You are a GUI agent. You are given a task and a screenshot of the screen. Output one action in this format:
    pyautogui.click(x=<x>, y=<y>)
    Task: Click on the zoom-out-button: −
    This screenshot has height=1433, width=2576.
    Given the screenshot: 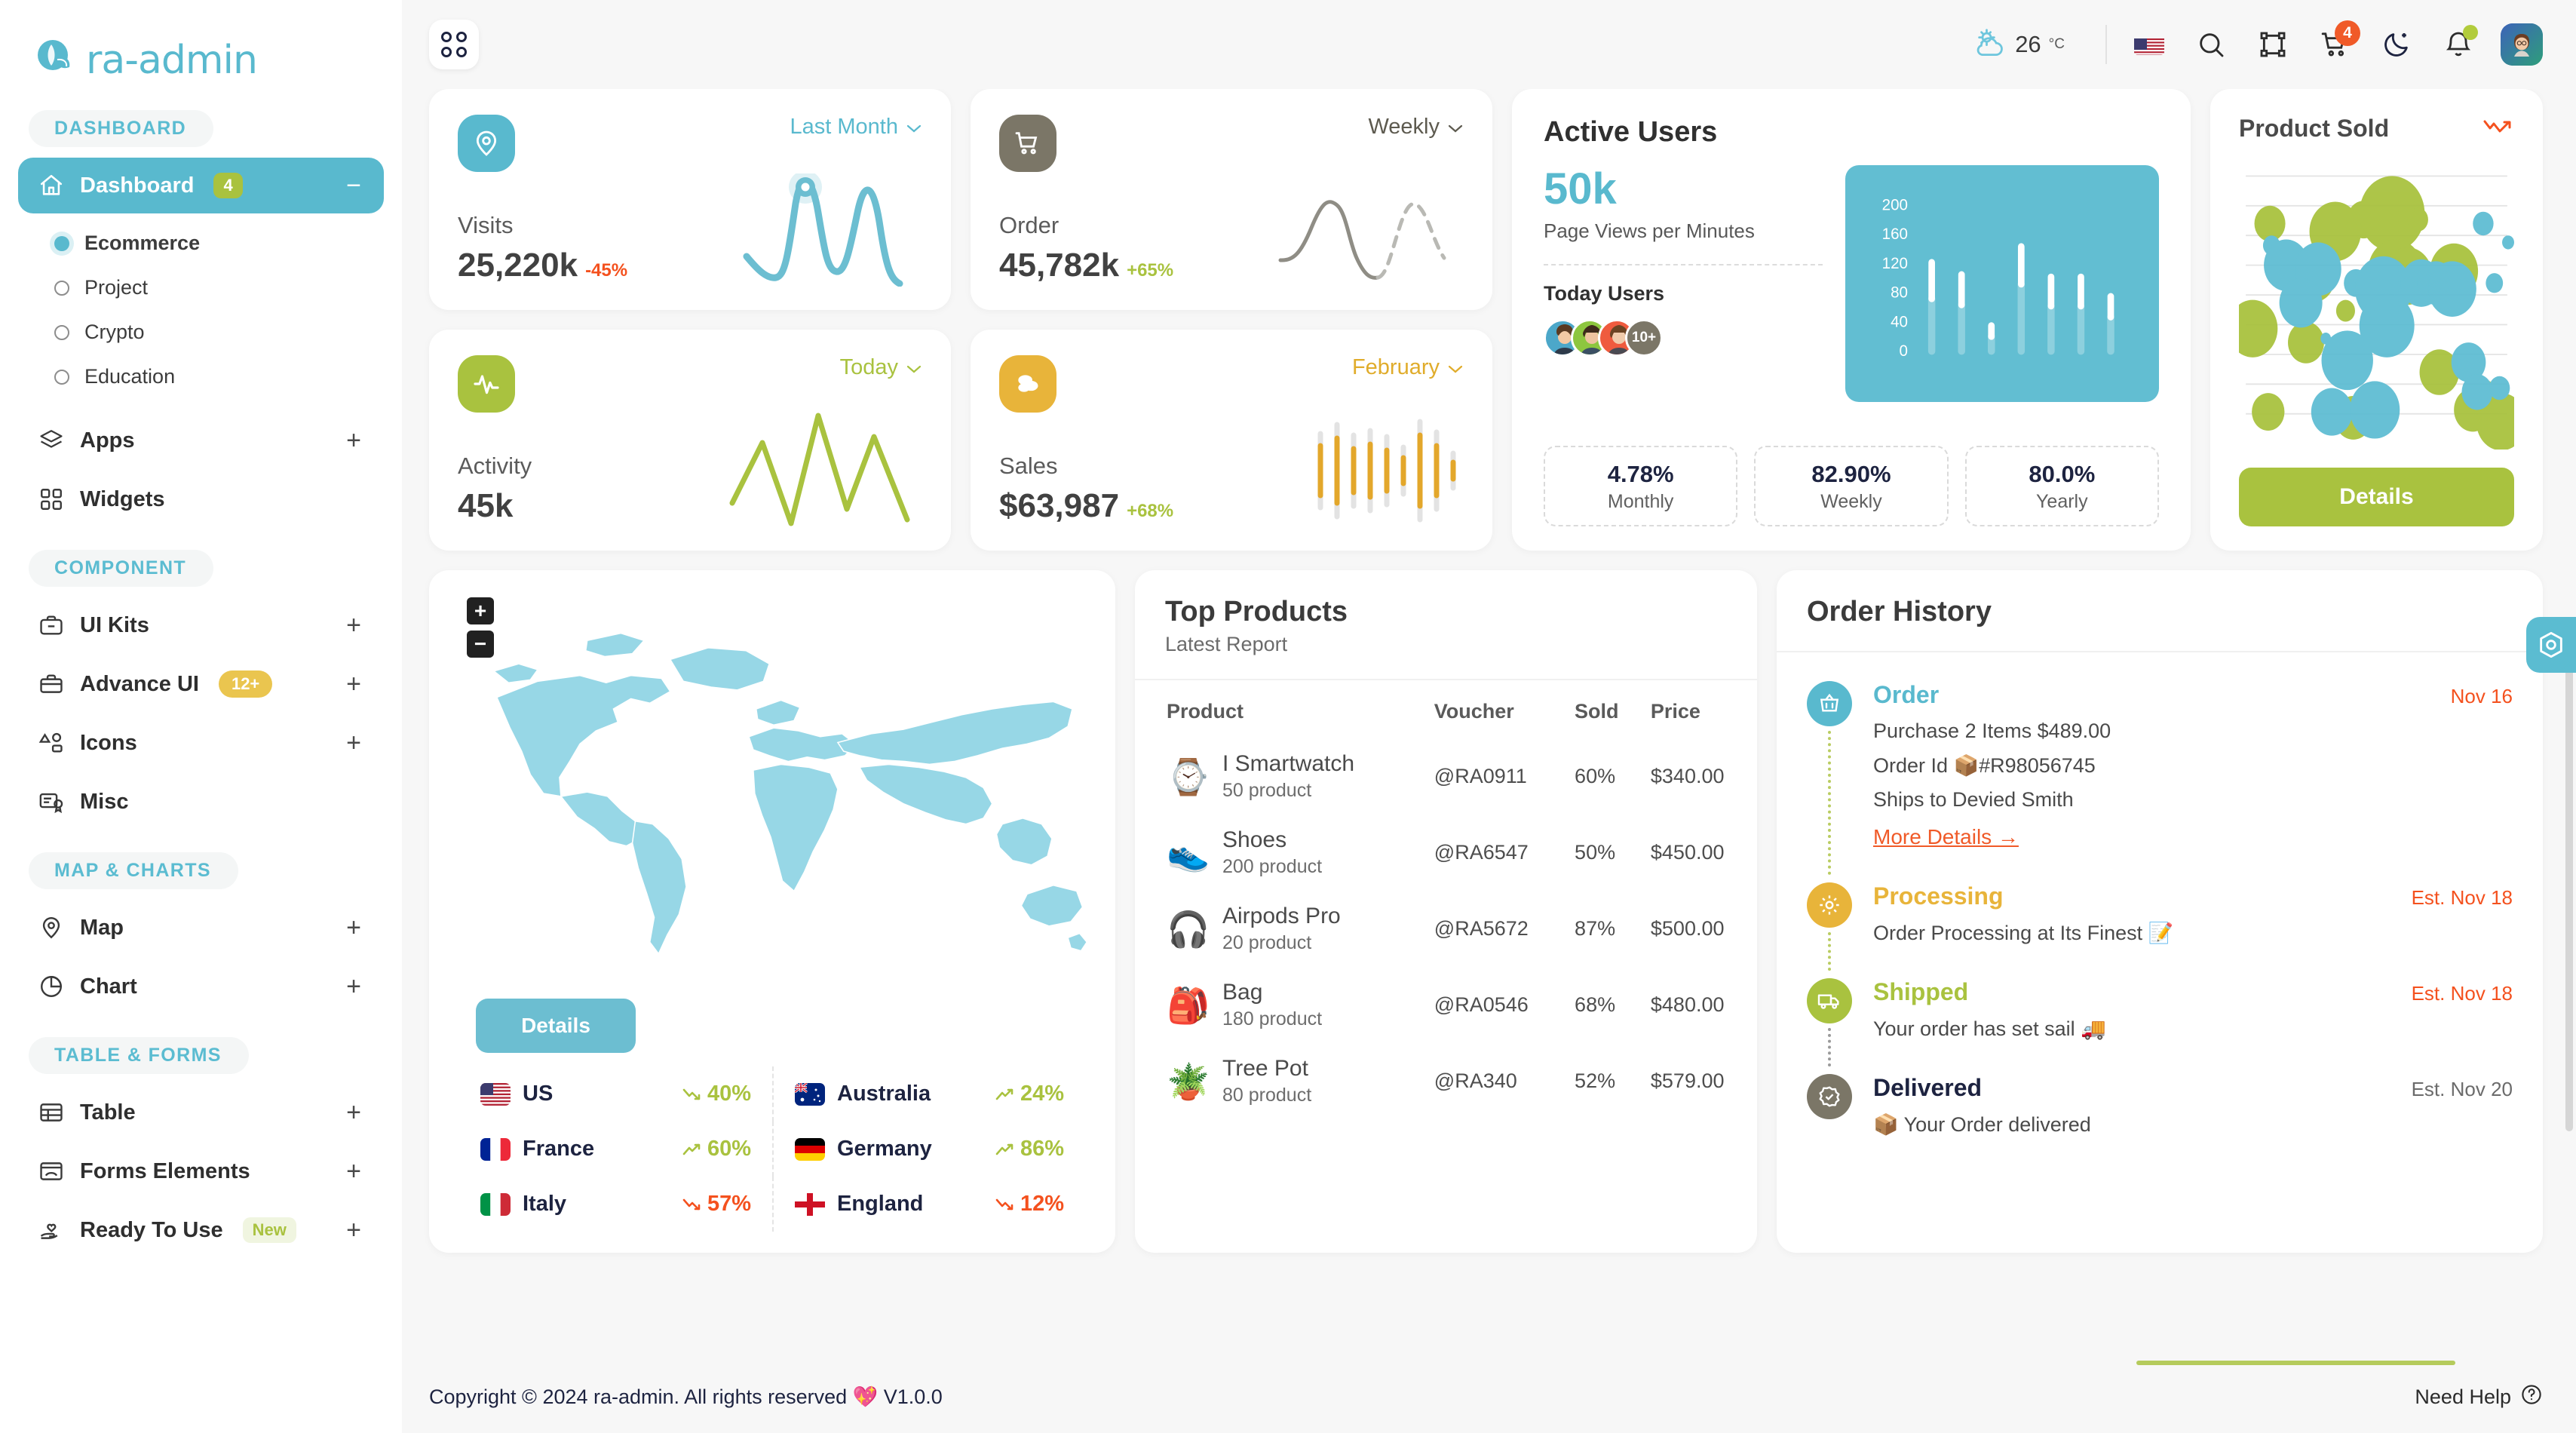 What is the action you would take?
    pyautogui.click(x=480, y=644)
    